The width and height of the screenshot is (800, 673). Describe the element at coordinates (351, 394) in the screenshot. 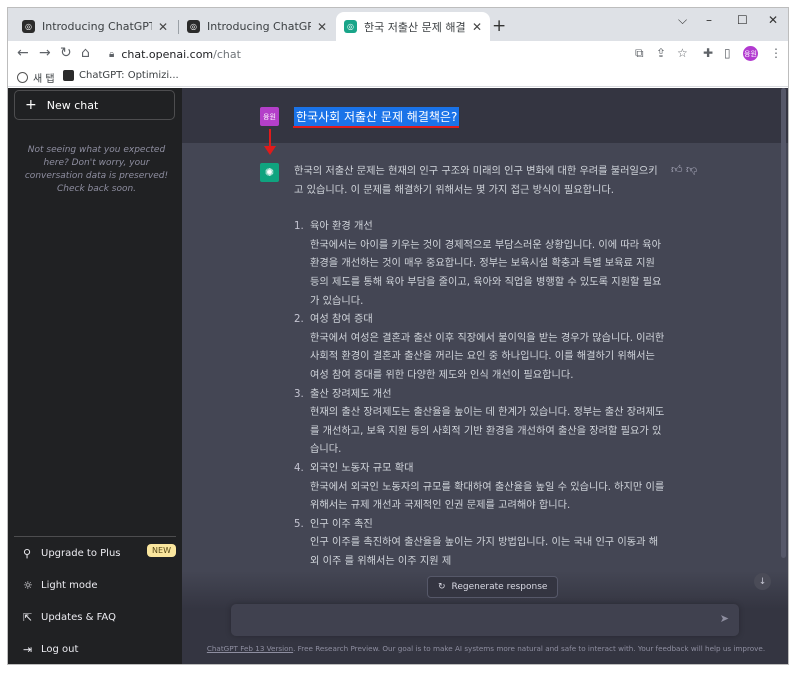

I see `item-title: 출산 장려제도 개선` at that location.